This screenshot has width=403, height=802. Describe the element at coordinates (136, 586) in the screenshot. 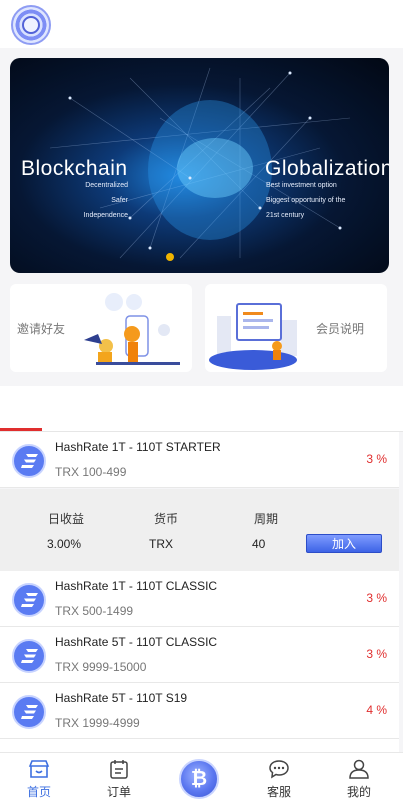

I see `plan-name: HashRate 1T - 110T CLASSIC` at that location.